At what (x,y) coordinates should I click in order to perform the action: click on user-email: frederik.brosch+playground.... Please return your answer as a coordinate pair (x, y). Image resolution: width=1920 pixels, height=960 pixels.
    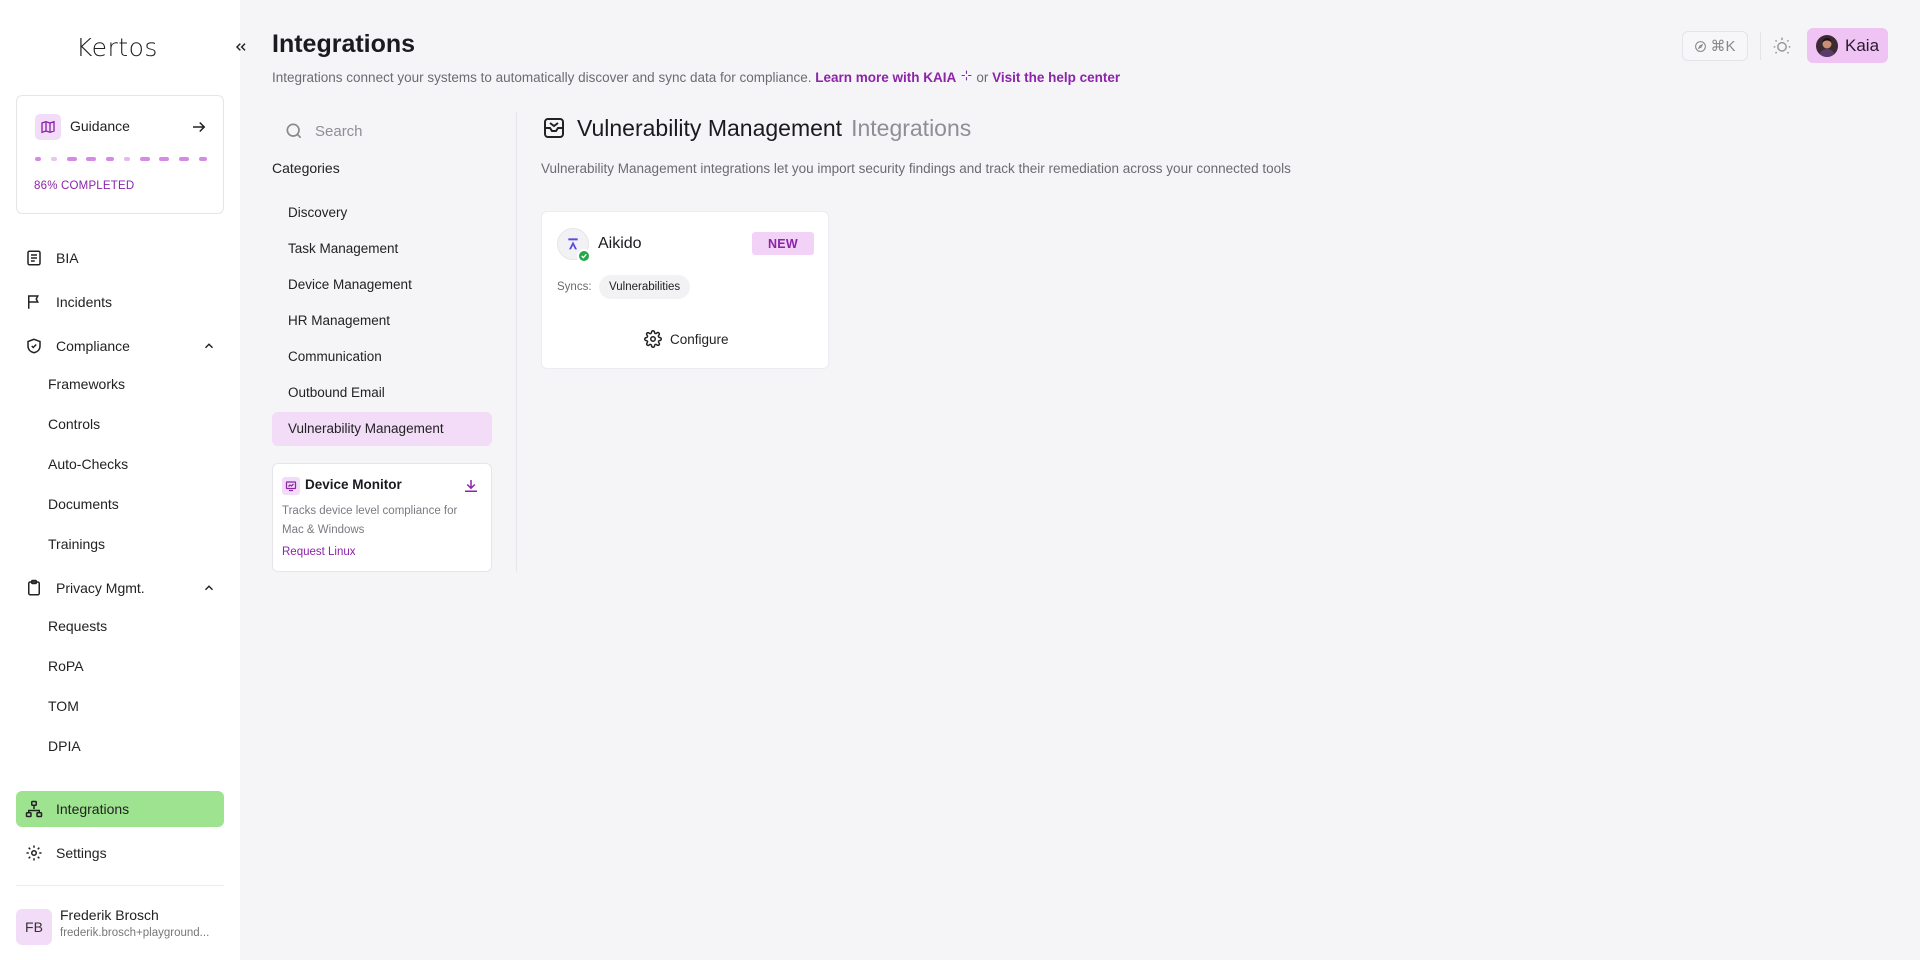
    Looking at the image, I should click on (135, 933).